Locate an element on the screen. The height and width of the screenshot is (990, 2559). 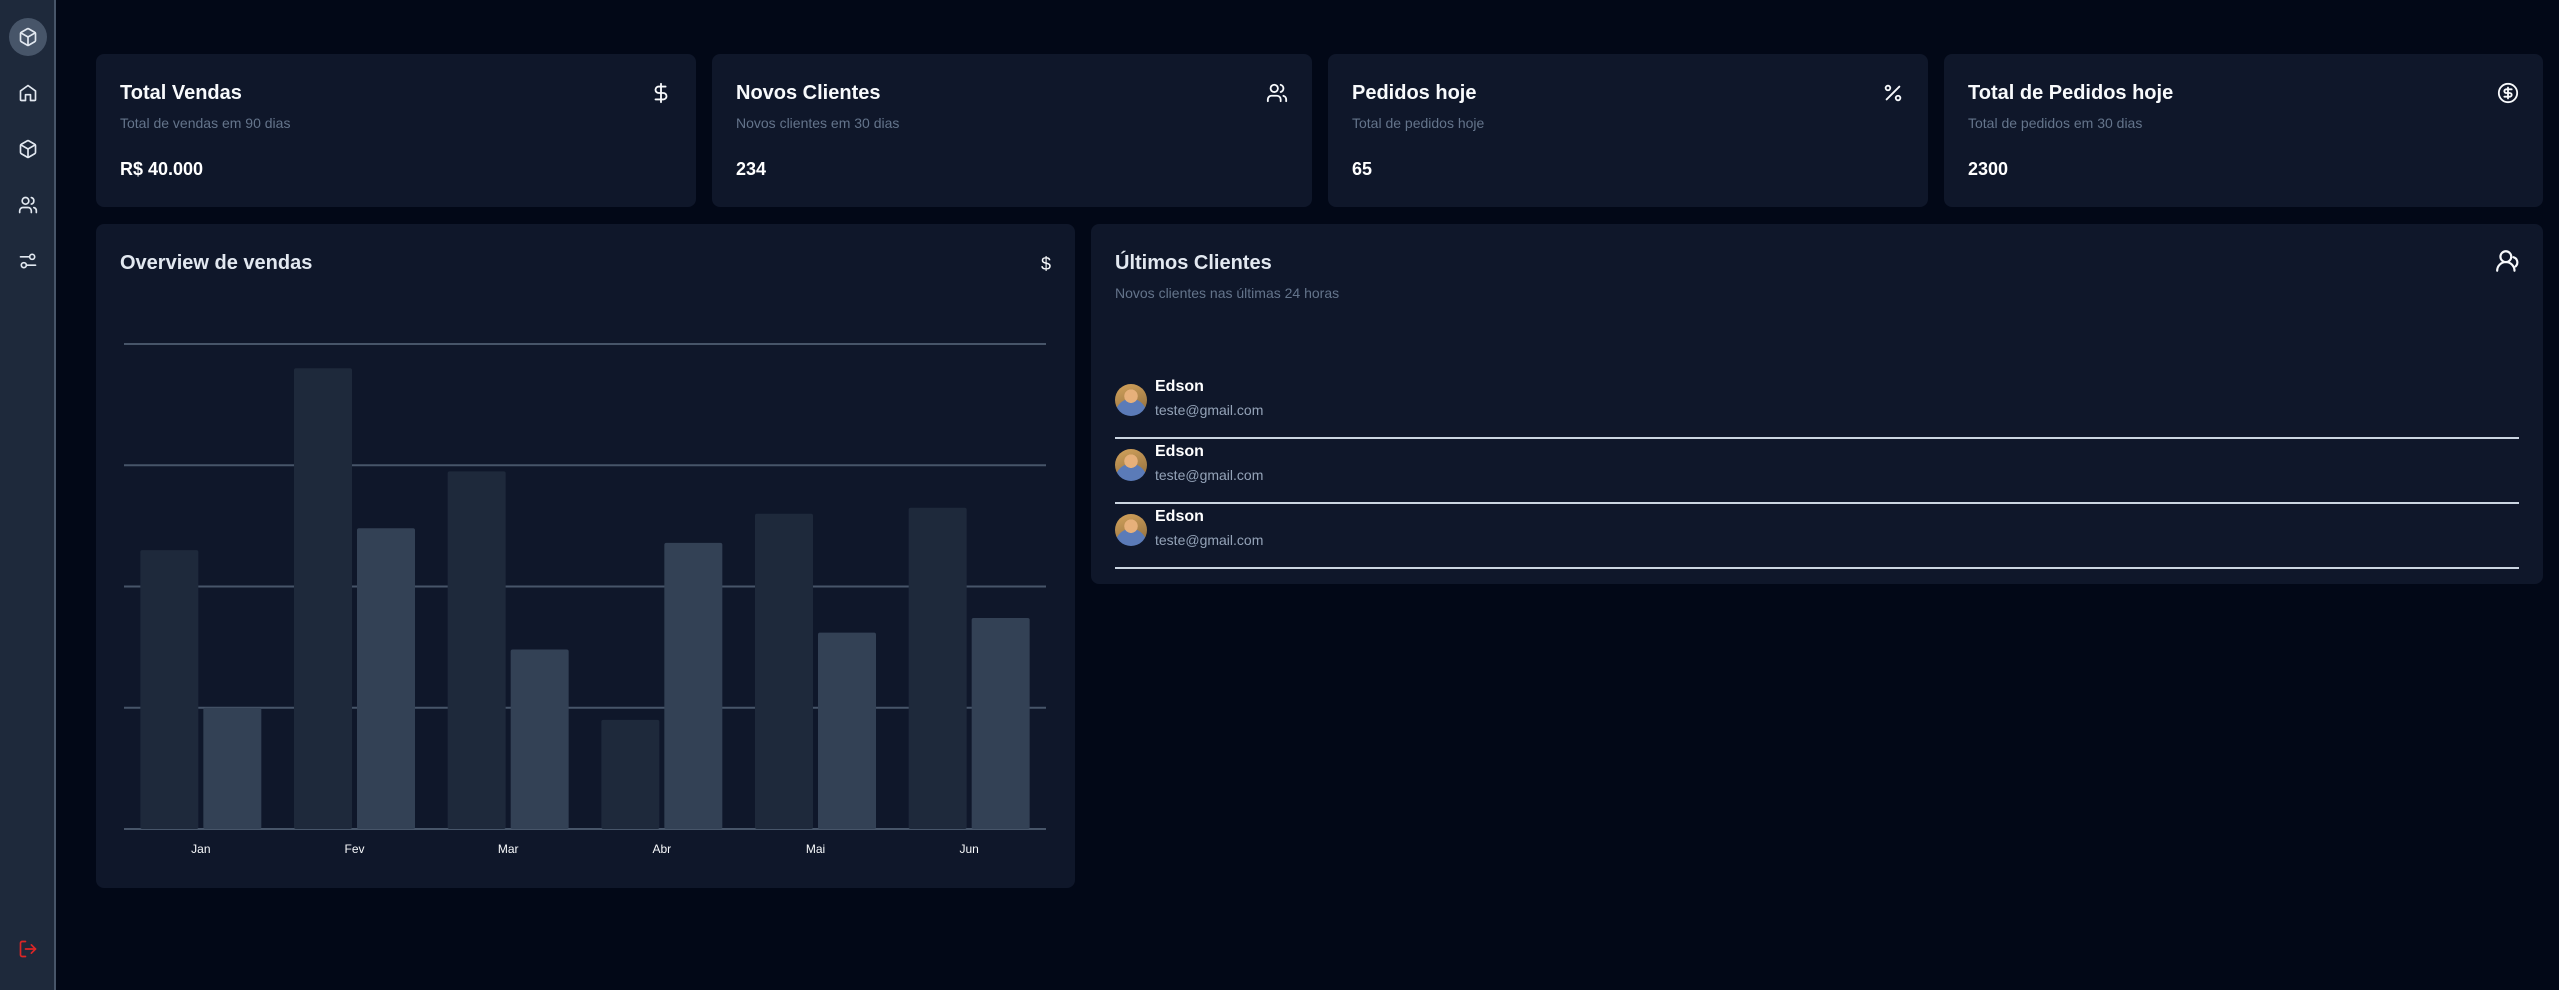
stat-title: Total Vendas is located at coordinates (181, 93).